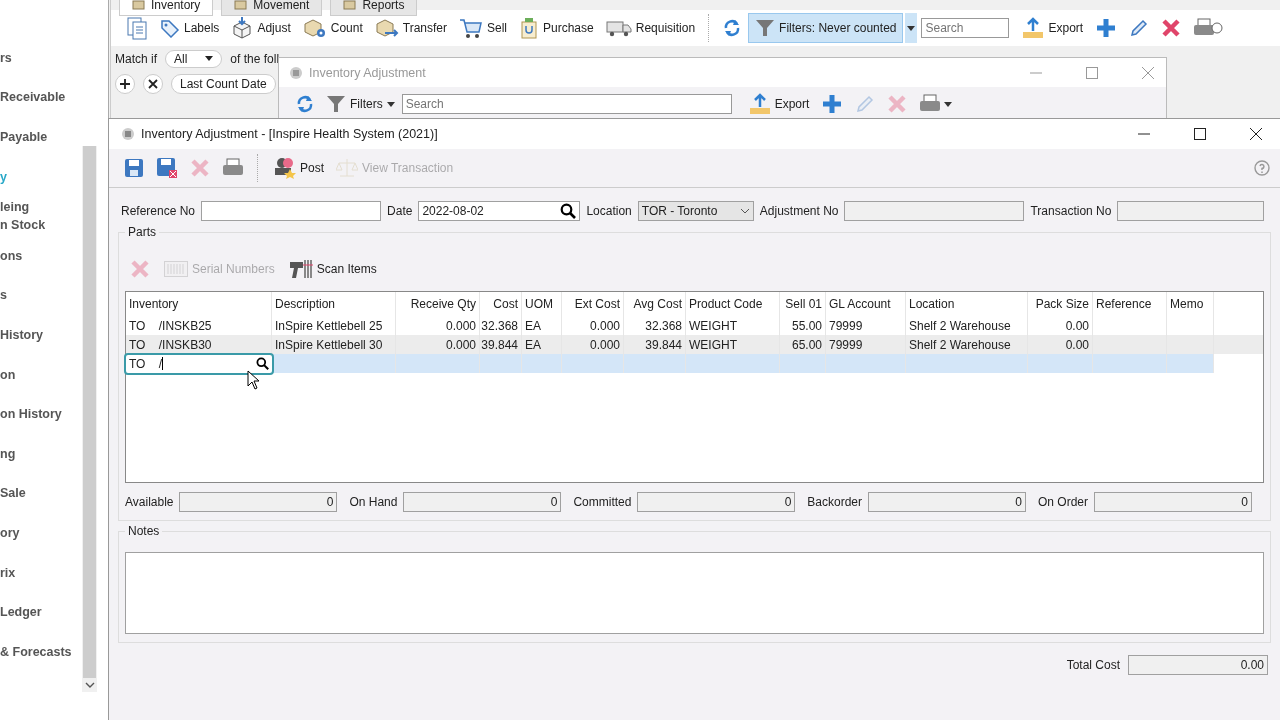  Describe the element at coordinates (670, 363) in the screenshot. I see `table-row: TO /` at that location.